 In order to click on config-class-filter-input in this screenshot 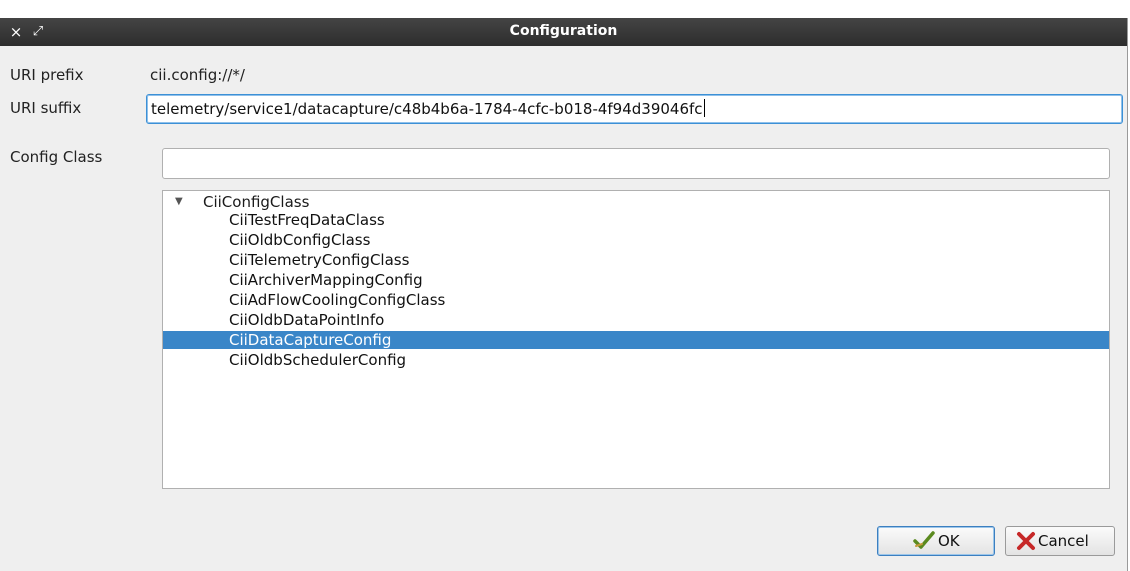, I will do `click(636, 163)`.